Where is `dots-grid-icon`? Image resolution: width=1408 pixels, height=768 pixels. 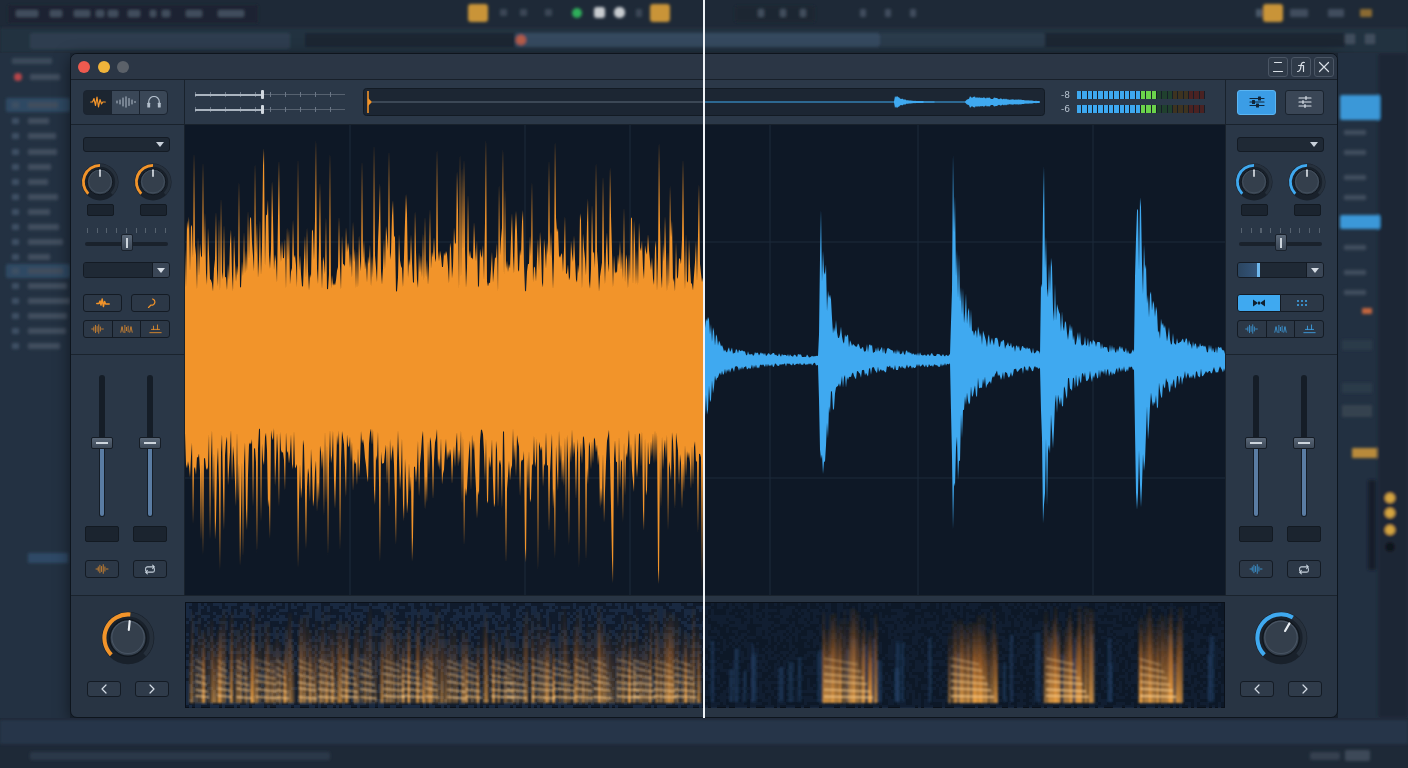 dots-grid-icon is located at coordinates (1302, 303).